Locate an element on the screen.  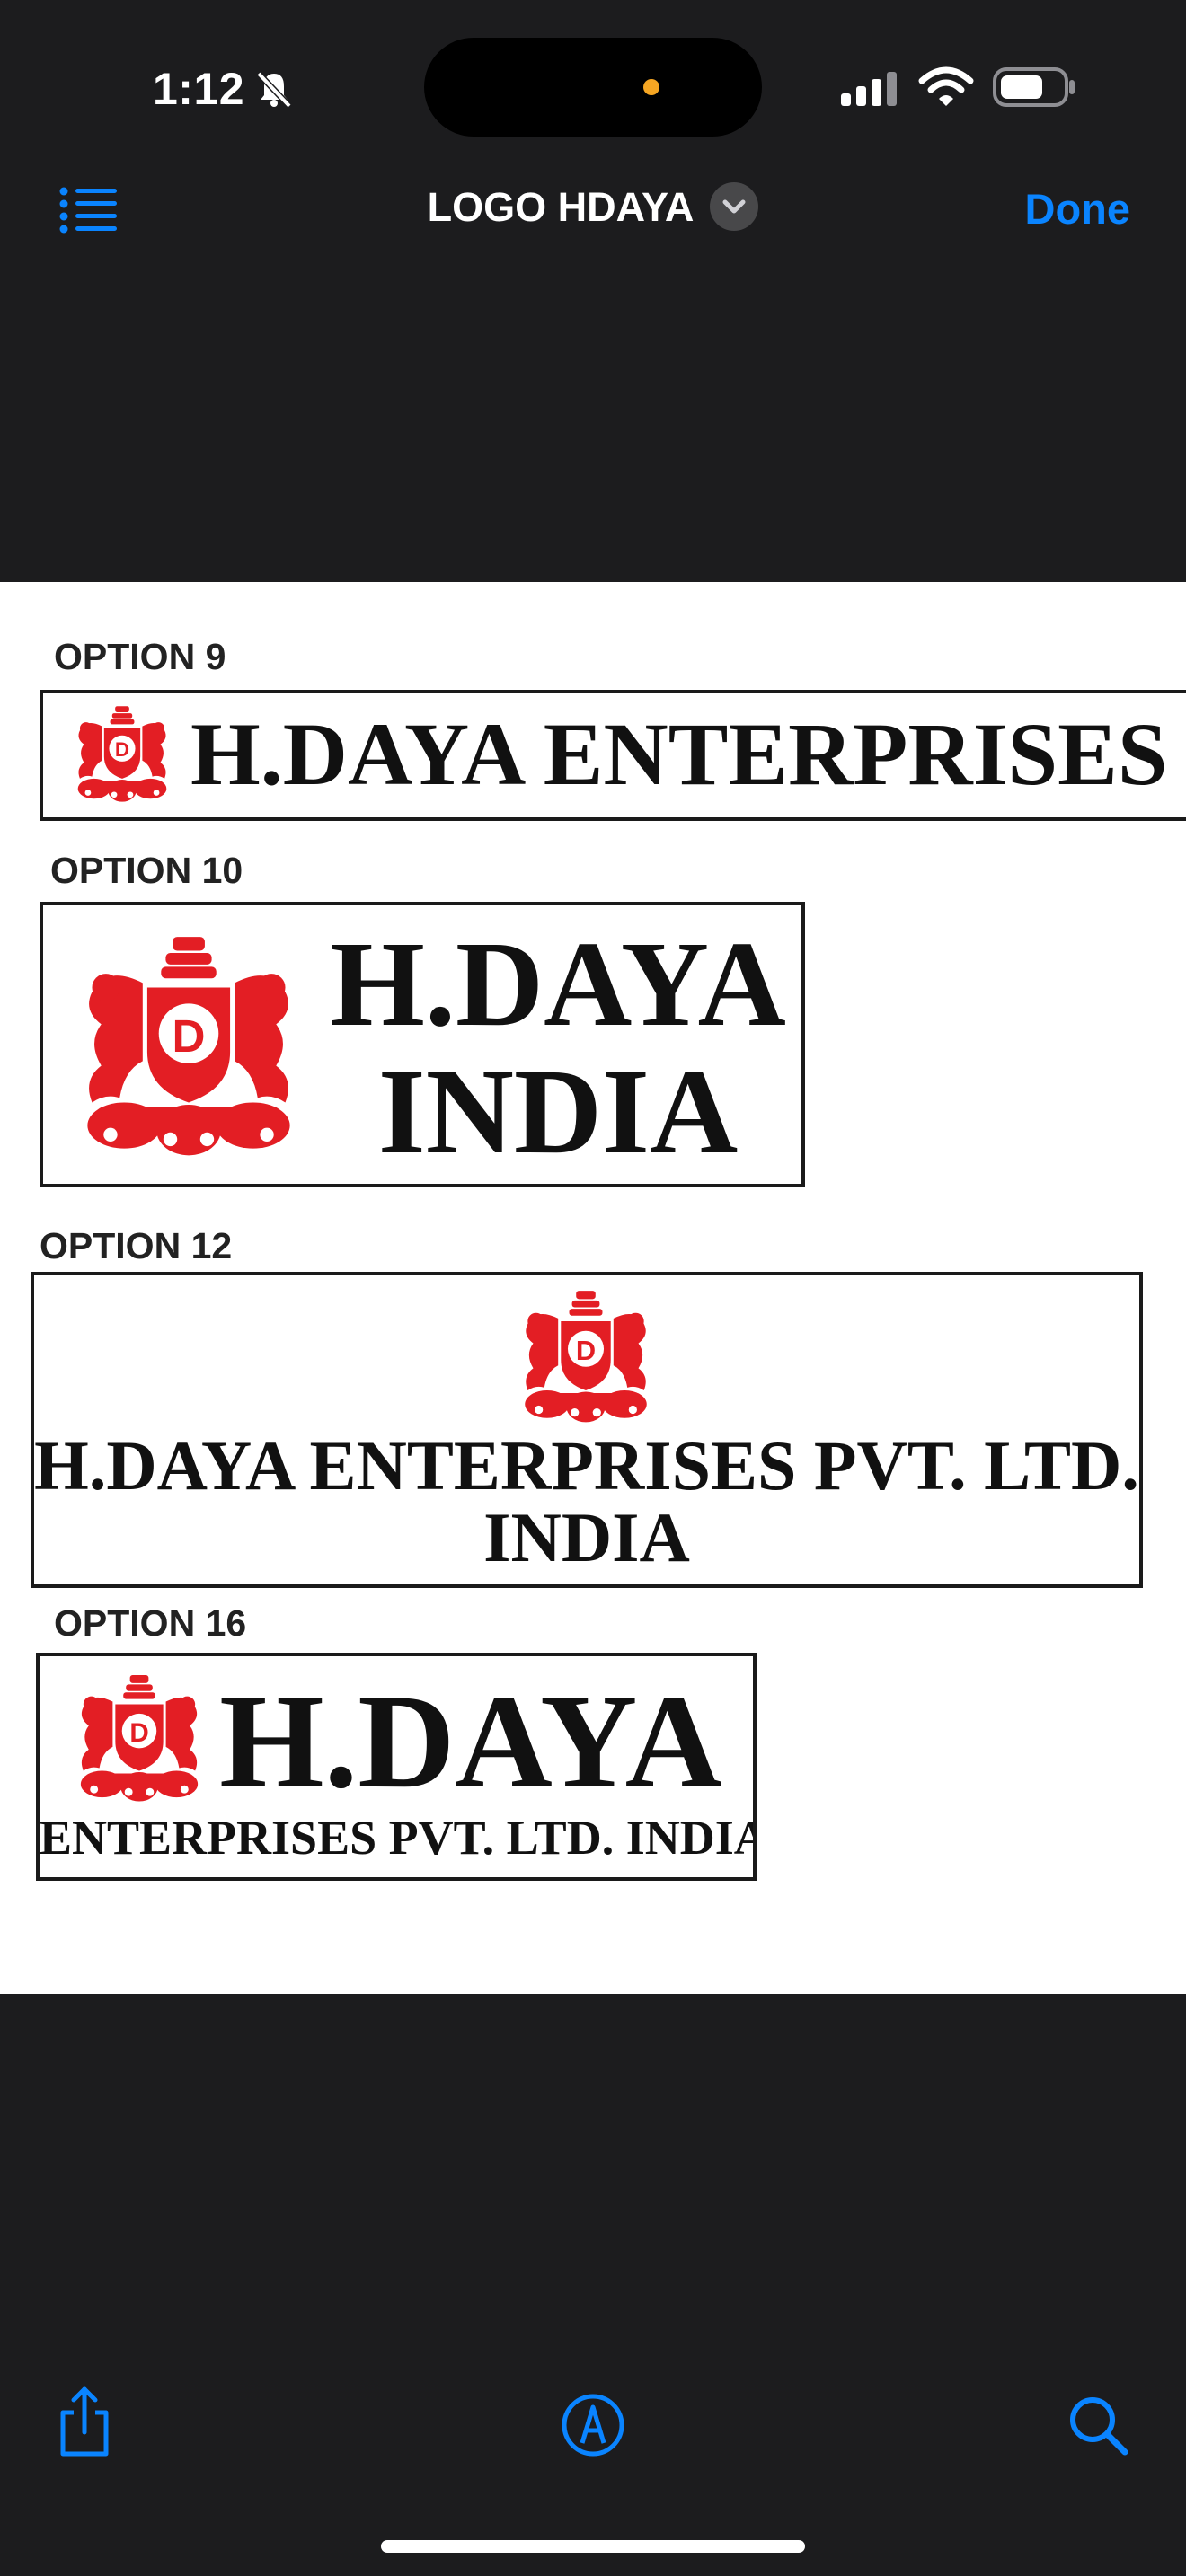
document-title: LOGO HDAYA is located at coordinates (561, 207).